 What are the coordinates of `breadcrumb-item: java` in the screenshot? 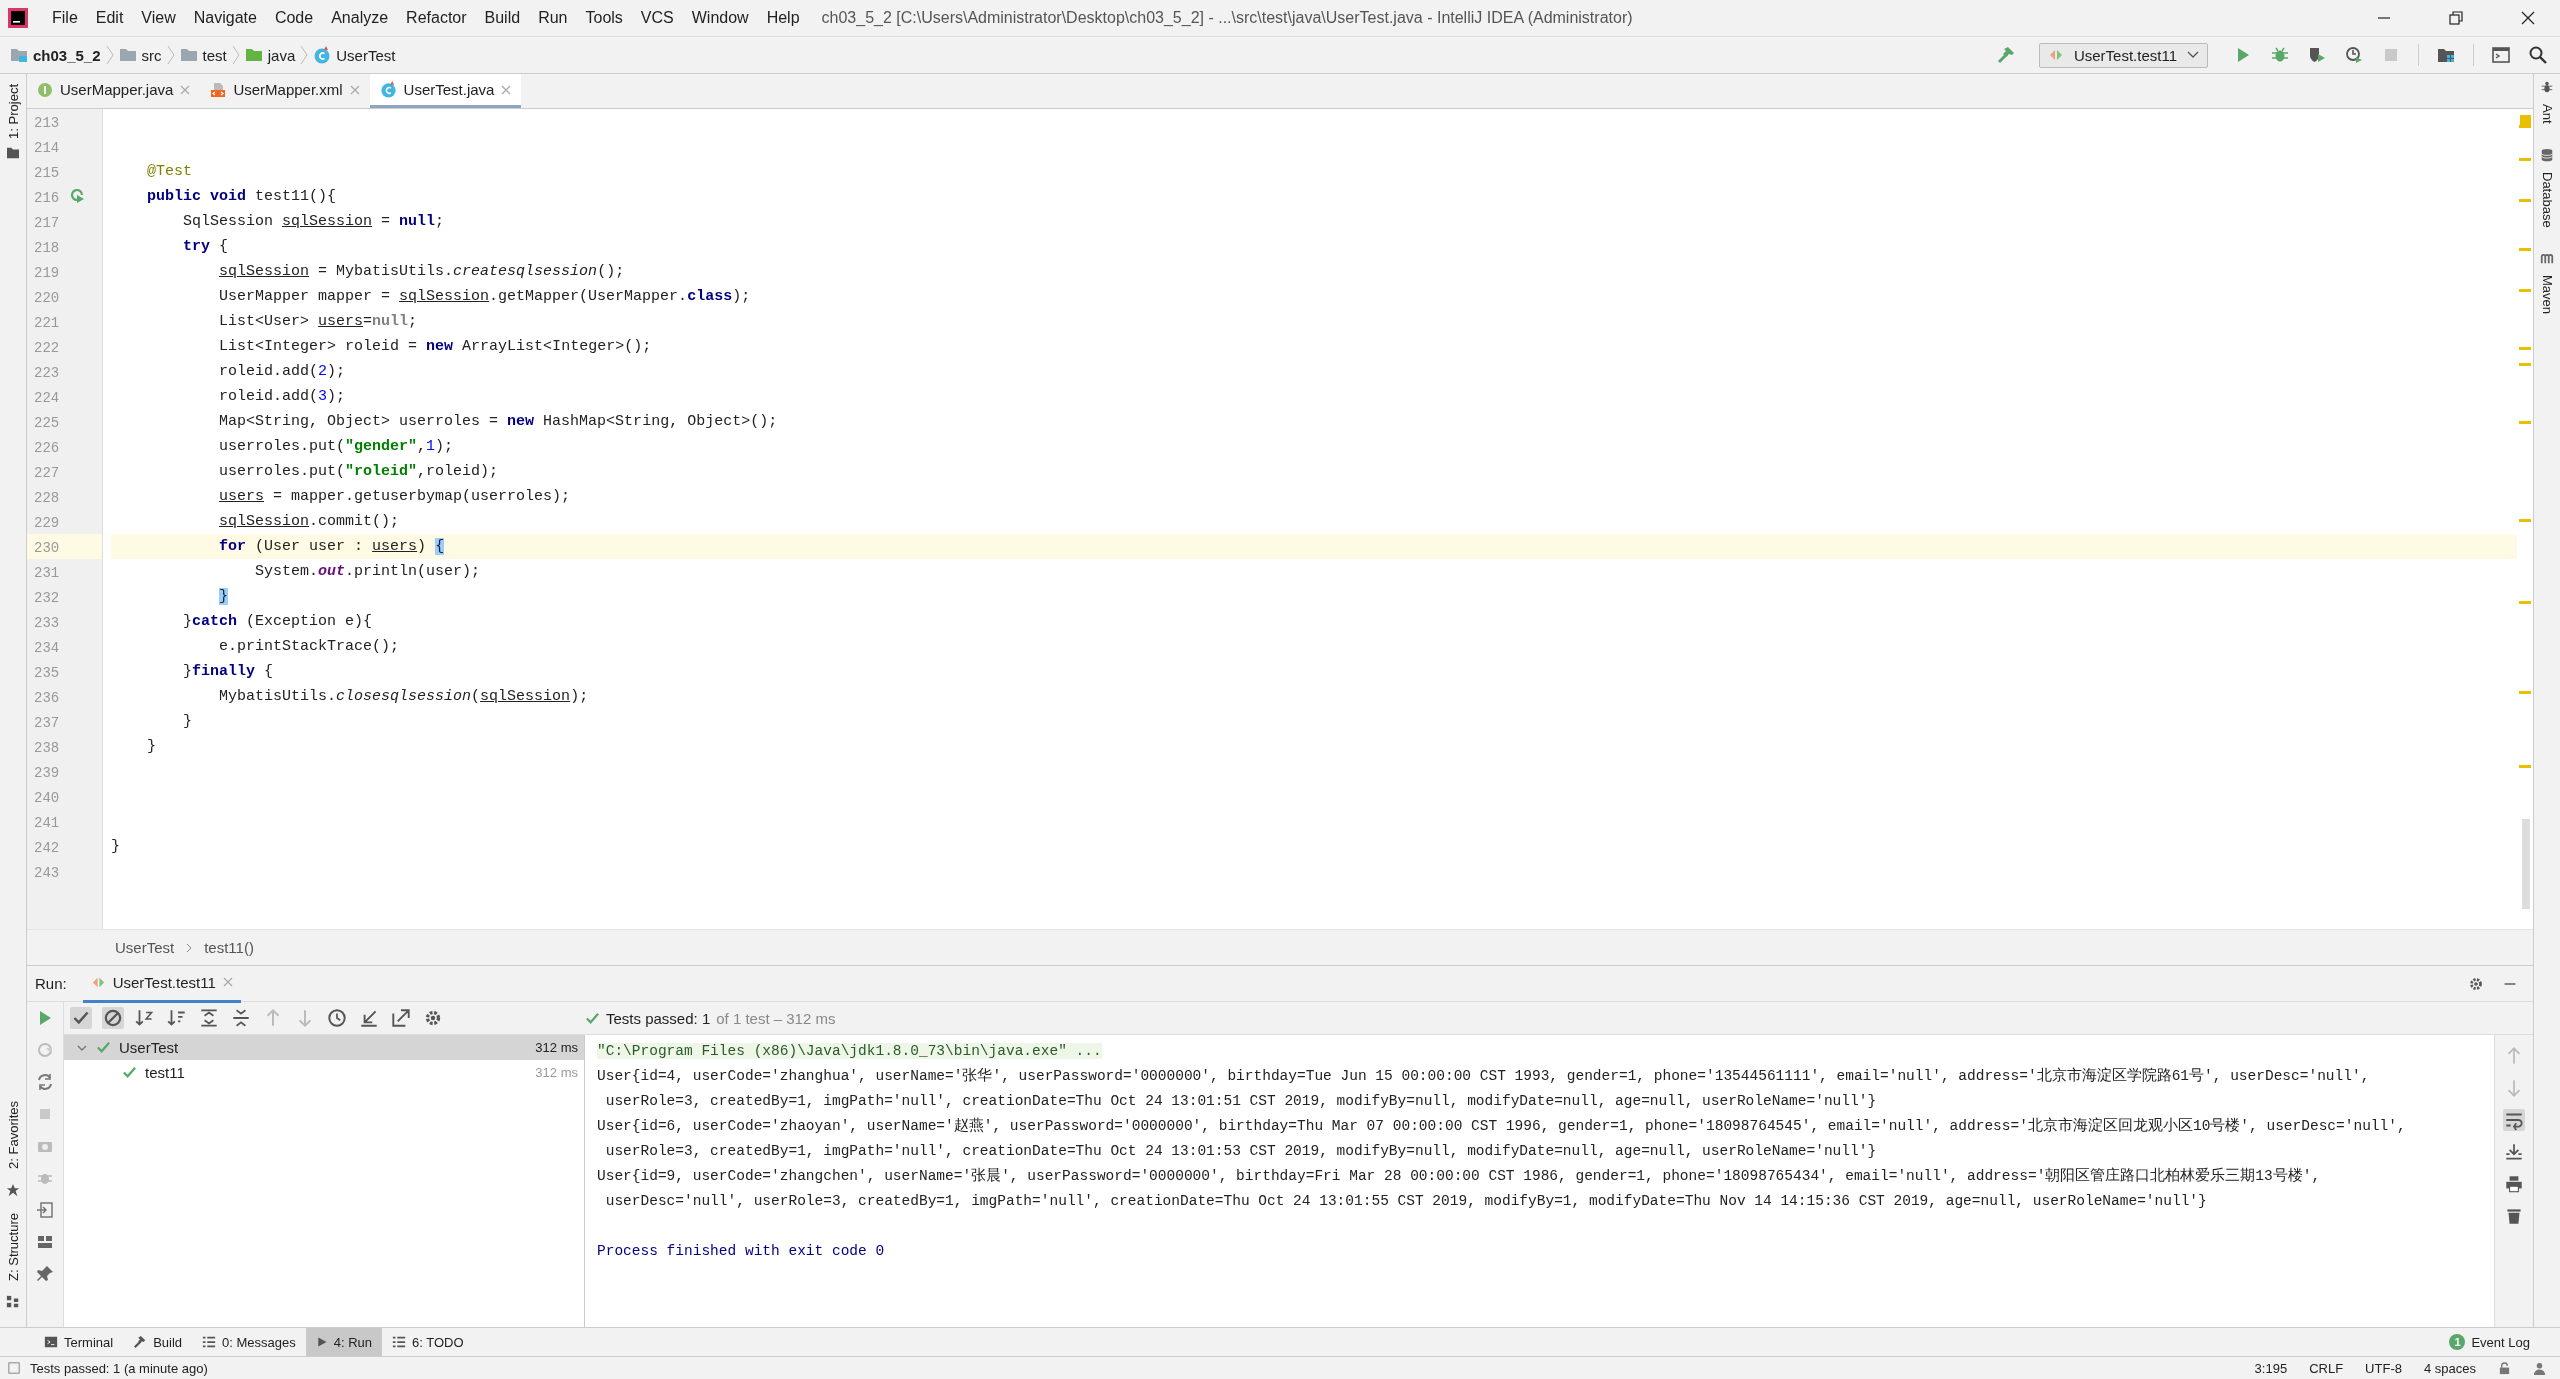 It's located at (270, 55).